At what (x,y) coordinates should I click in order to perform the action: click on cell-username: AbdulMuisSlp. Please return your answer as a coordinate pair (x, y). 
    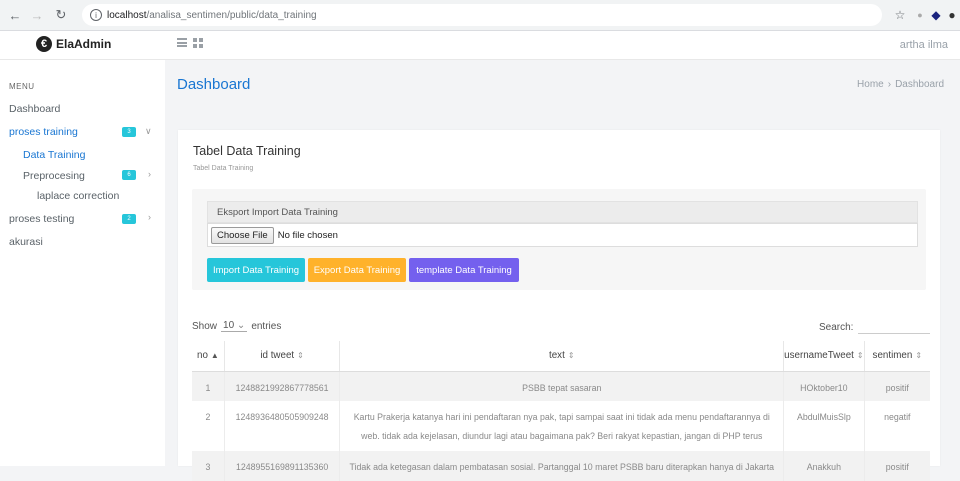
    Looking at the image, I should click on (824, 426).